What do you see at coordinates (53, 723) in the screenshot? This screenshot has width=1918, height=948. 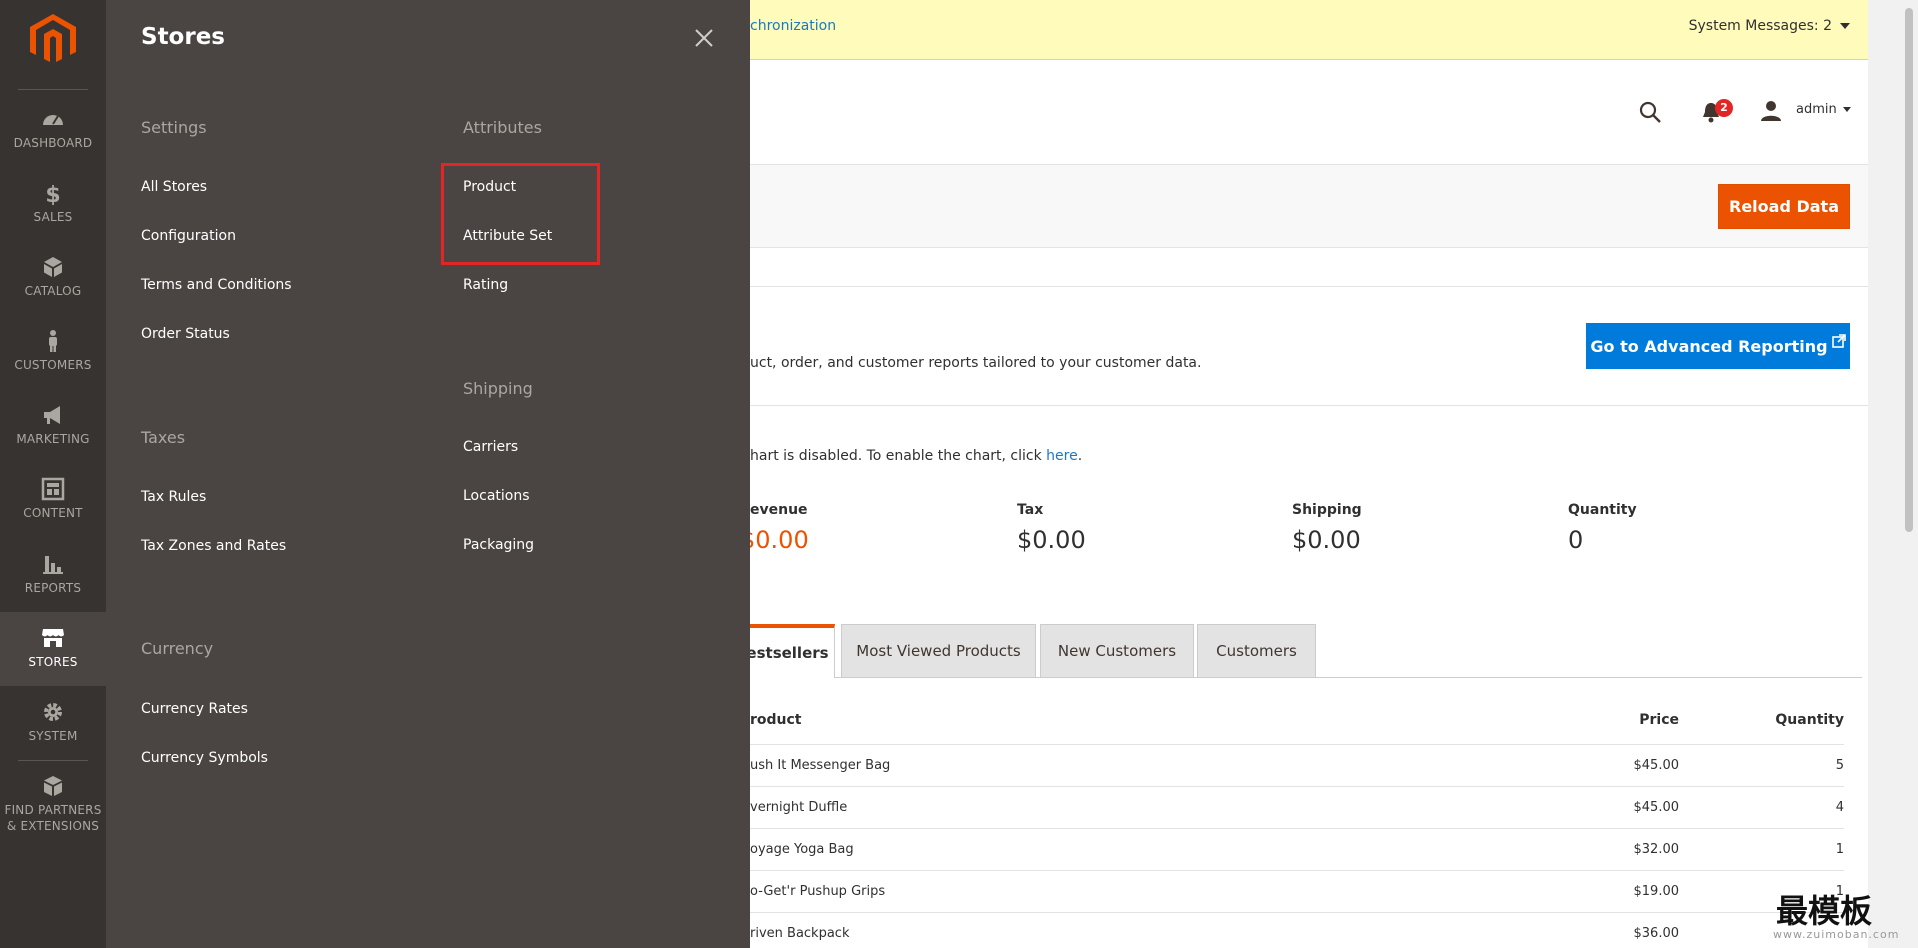 I see `nav-item-system: SYSTEM` at bounding box center [53, 723].